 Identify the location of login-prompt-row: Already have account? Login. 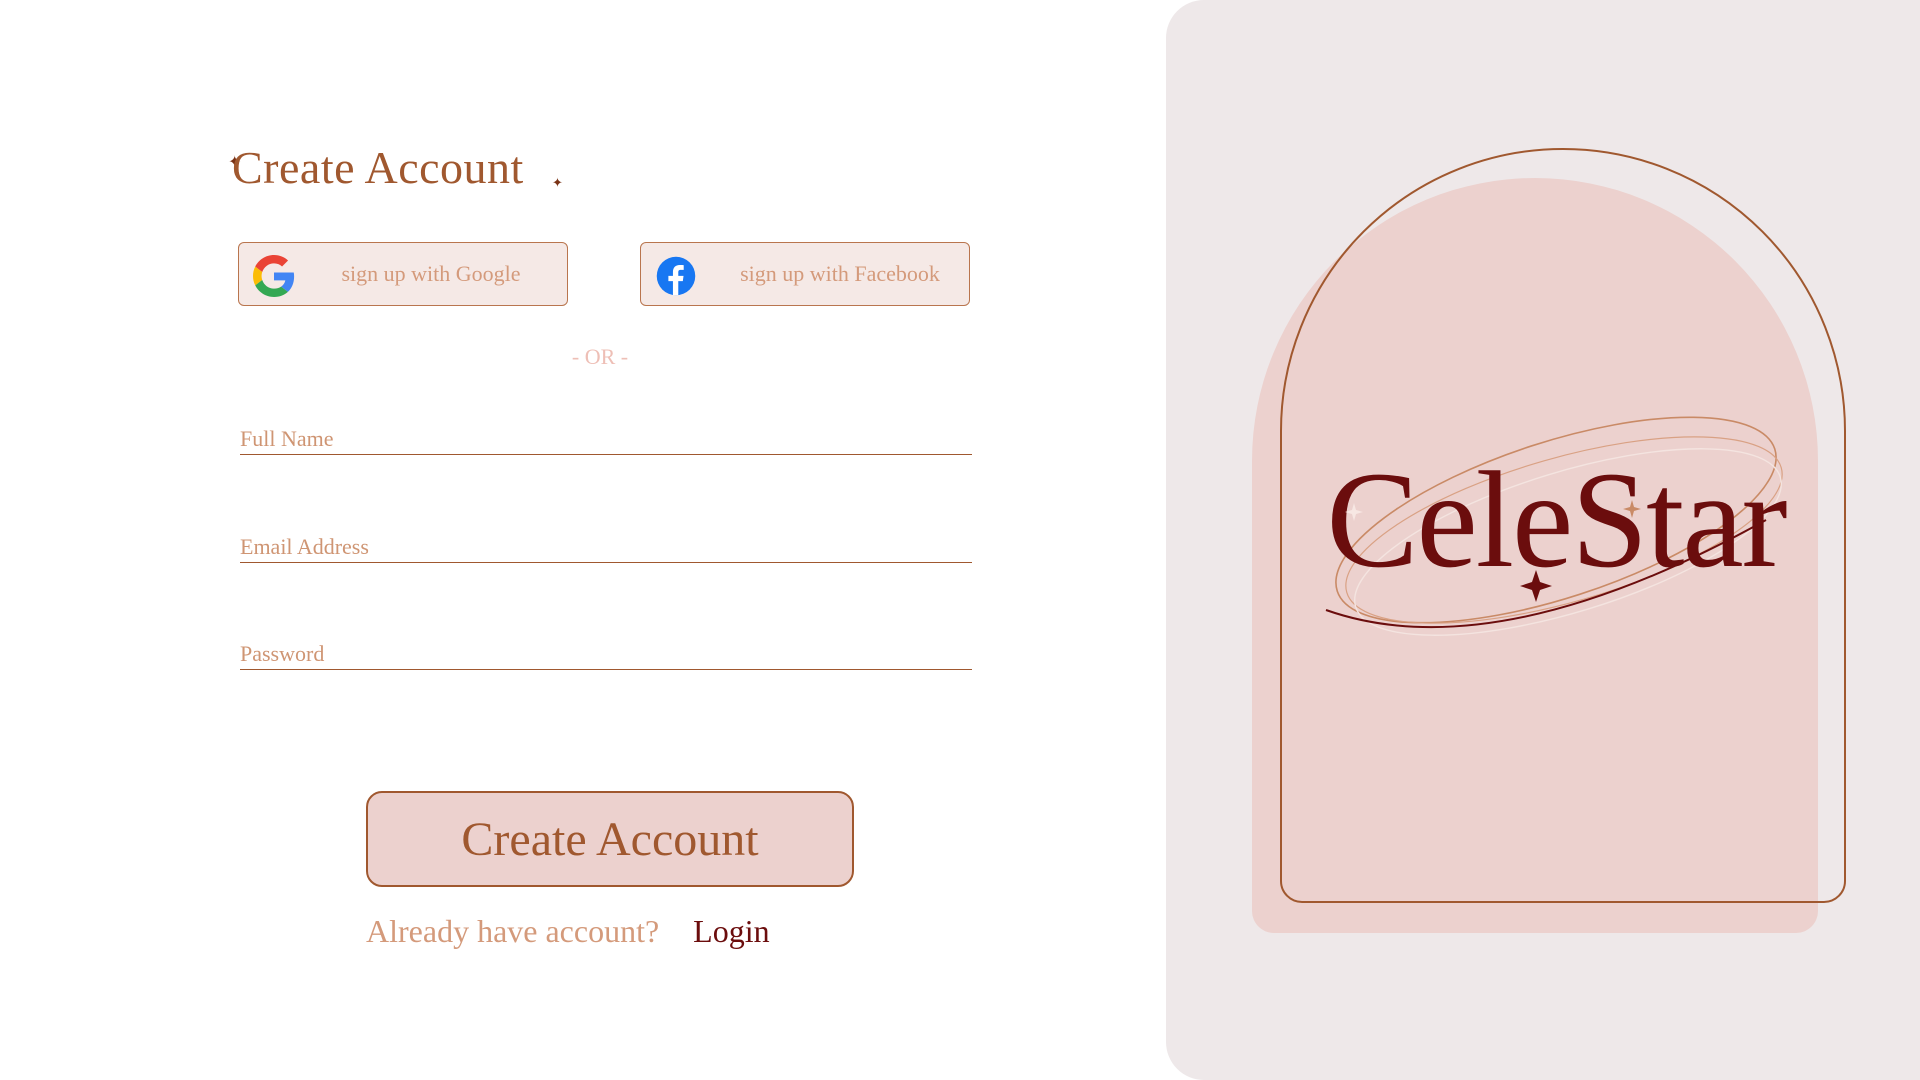
(568, 931).